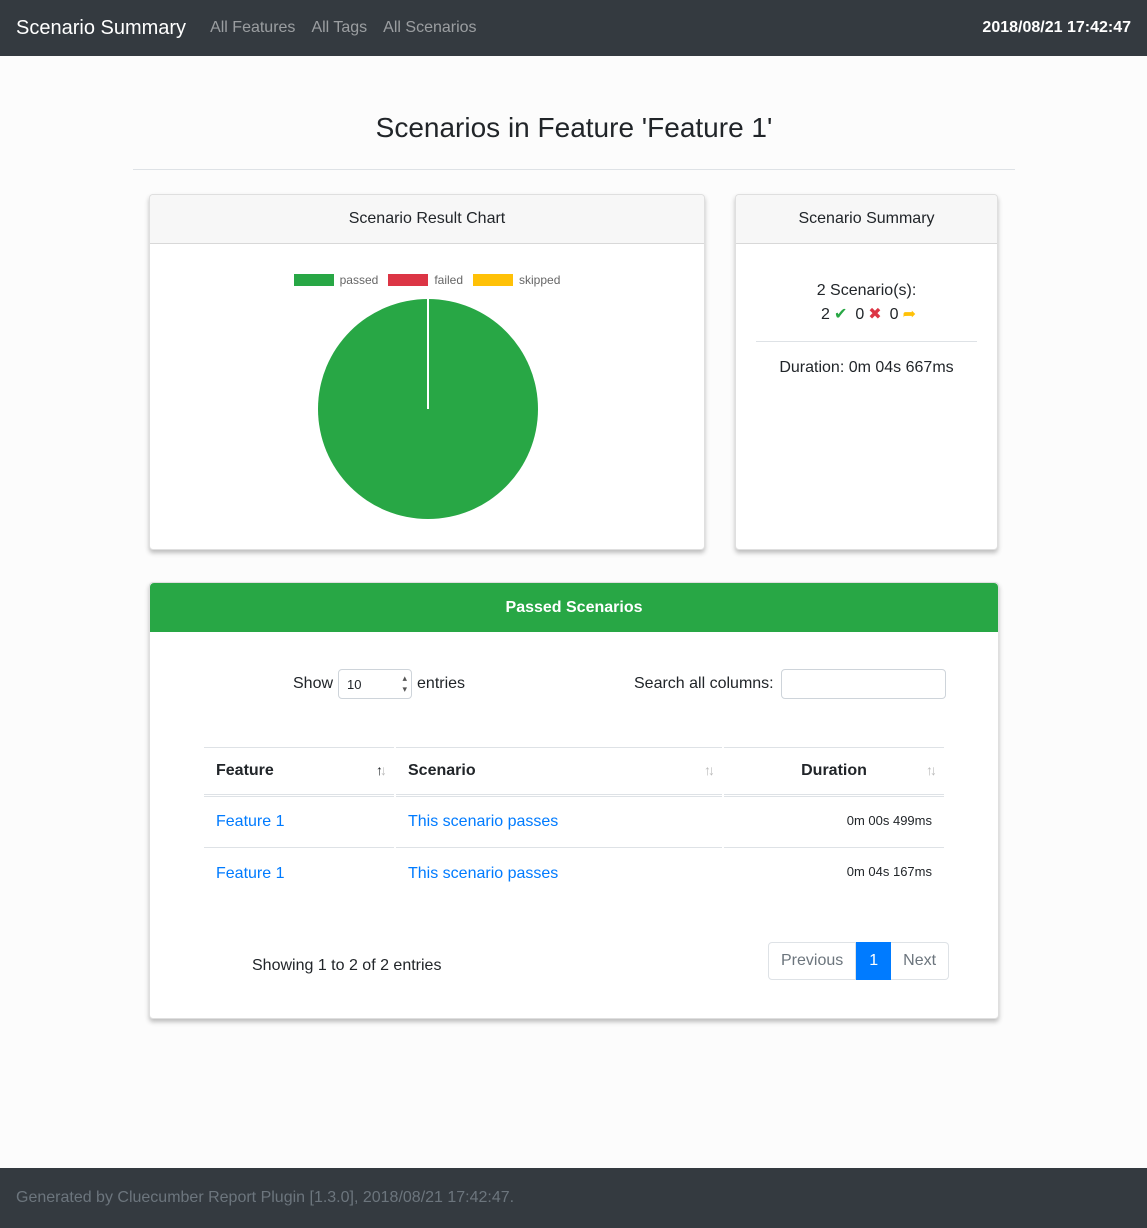  I want to click on search-control: Search all columns:, so click(790, 684).